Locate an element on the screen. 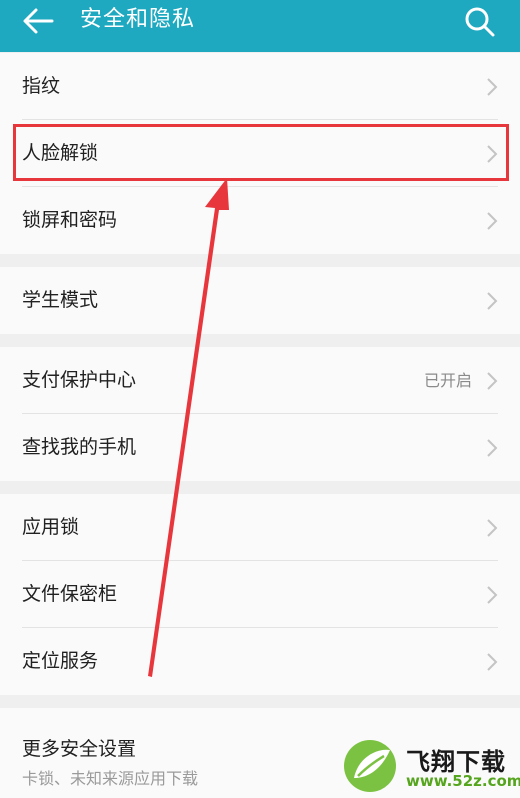 This screenshot has height=798, width=520. settings-item-label: 查找我的手机 is located at coordinates (79, 447).